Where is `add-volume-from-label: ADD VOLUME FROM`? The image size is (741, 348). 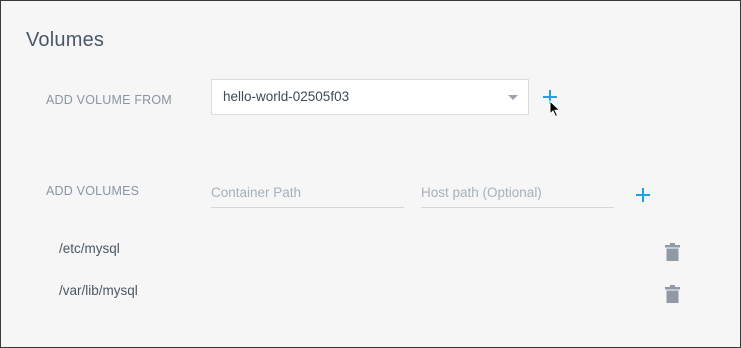 add-volume-from-label: ADD VOLUME FROM is located at coordinates (109, 100).